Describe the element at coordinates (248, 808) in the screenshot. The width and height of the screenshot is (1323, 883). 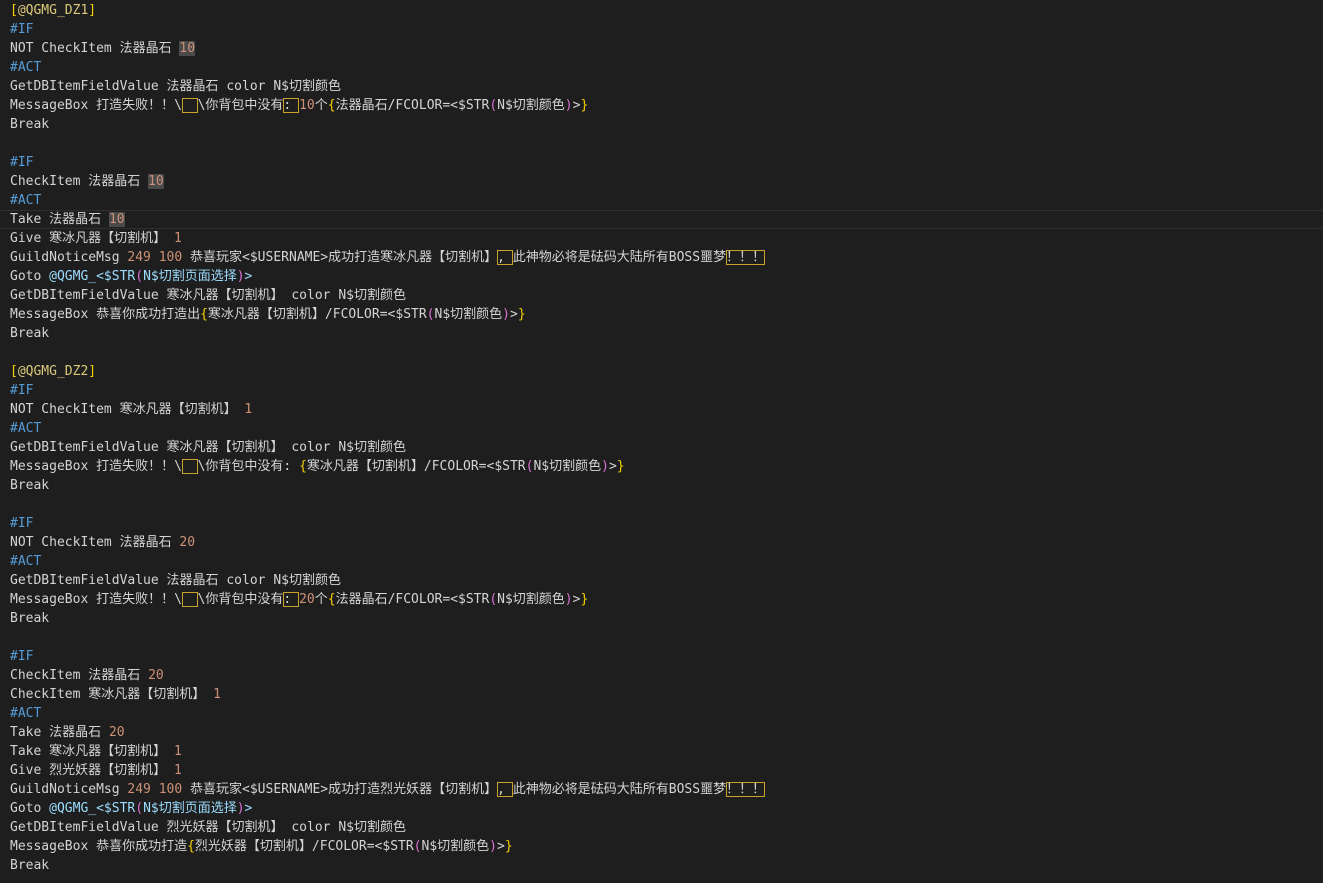
I see `code-token: >` at that location.